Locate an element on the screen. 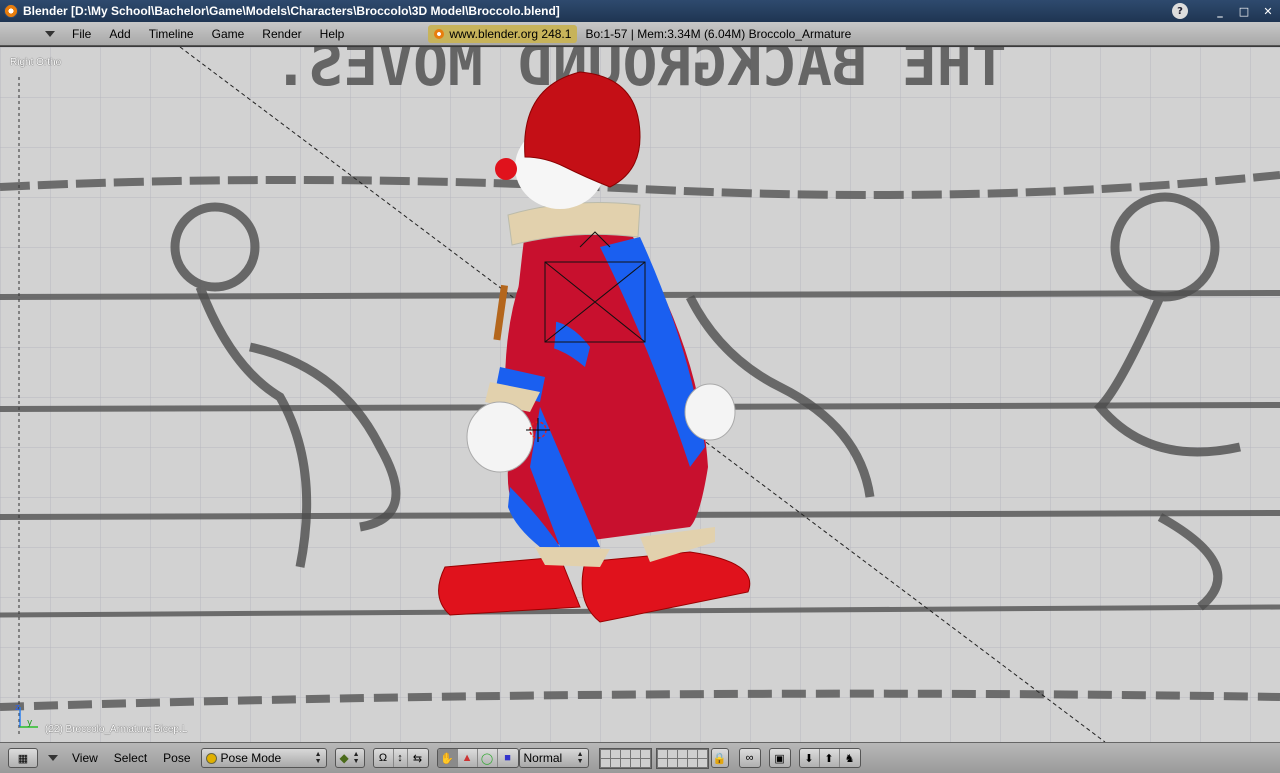 This screenshot has height=773, width=1280. menu-help: Help is located at coordinates (332, 34).